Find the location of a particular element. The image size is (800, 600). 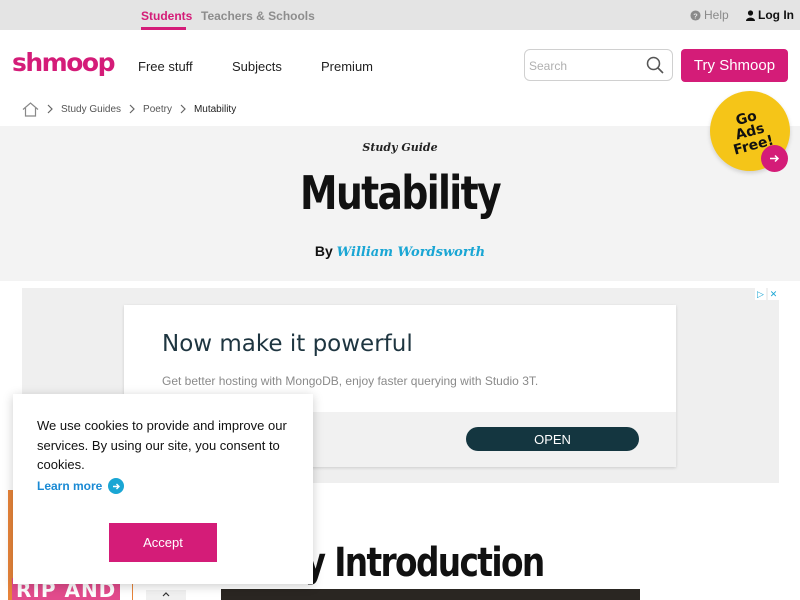

byline-prefix: By is located at coordinates (323, 251).